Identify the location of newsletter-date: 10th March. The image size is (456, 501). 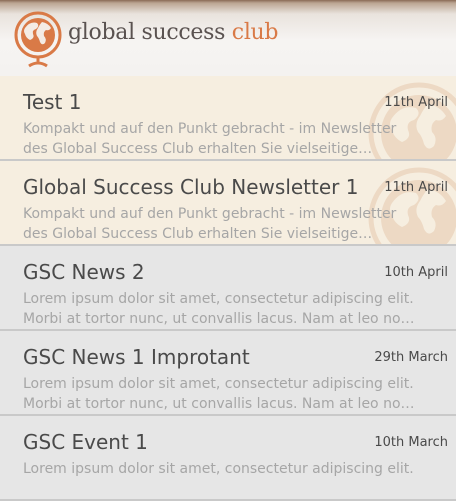
(411, 442).